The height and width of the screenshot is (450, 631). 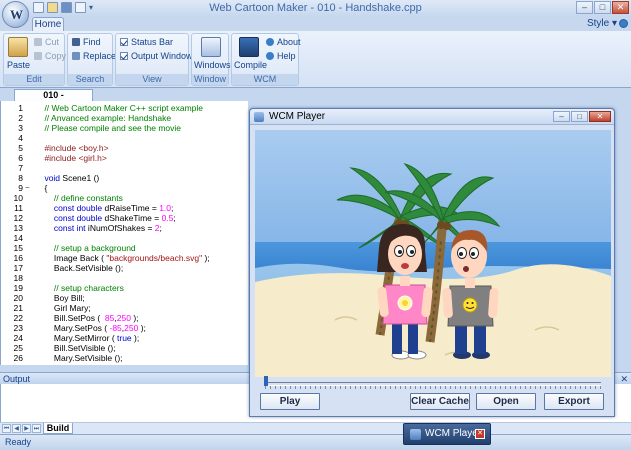 I want to click on group-wcm-label: WCM, so click(x=265, y=79).